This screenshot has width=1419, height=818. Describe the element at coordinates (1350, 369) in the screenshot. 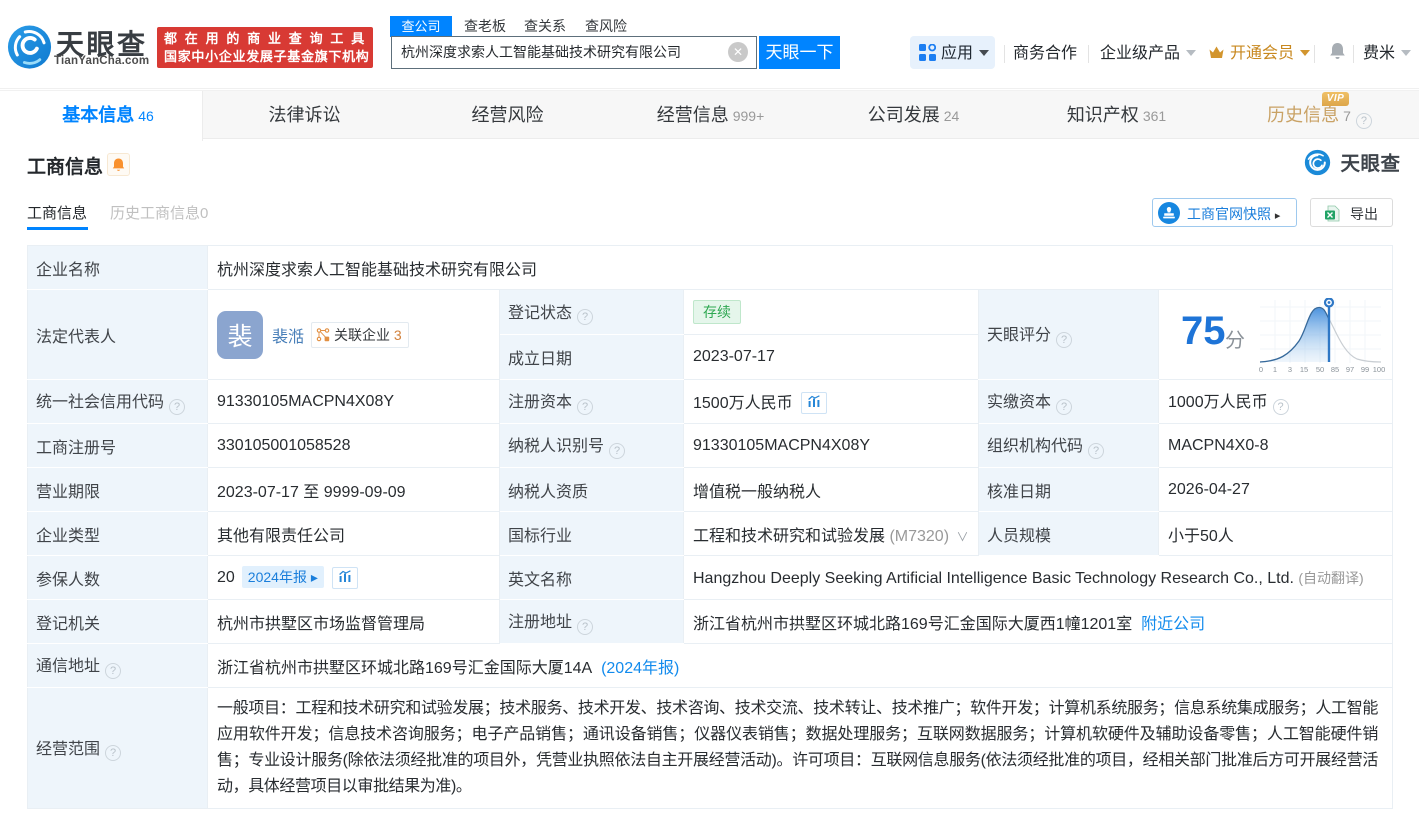

I see `svg-text: 97` at that location.